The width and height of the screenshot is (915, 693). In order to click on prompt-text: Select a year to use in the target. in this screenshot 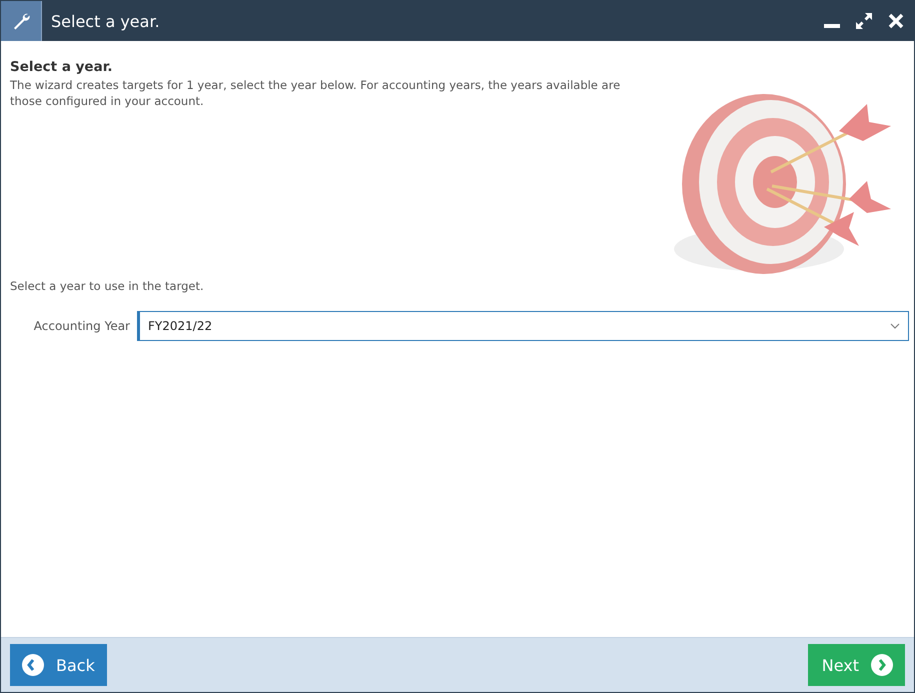, I will do `click(107, 286)`.